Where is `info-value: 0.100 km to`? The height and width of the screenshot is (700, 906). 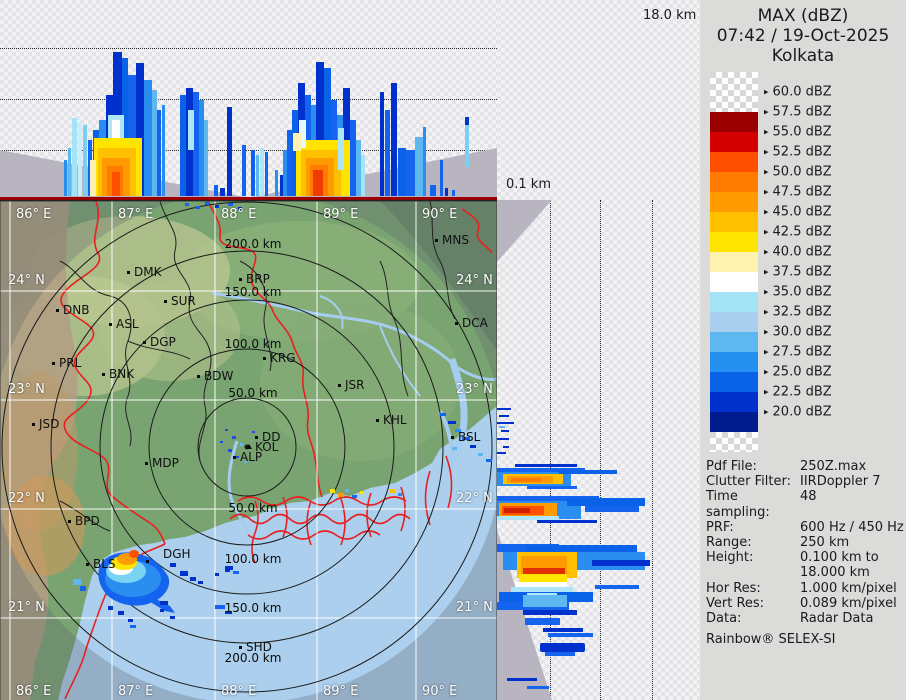
info-value: 0.100 km to is located at coordinates (839, 558).